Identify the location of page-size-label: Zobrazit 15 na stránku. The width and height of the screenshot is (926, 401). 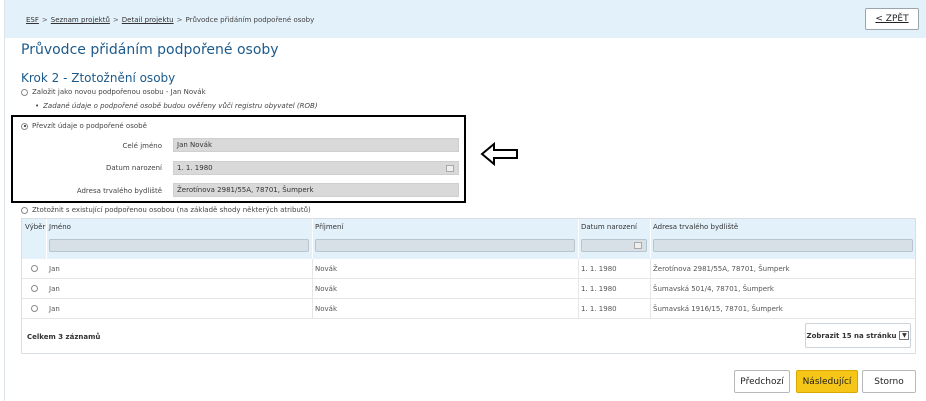
(851, 335).